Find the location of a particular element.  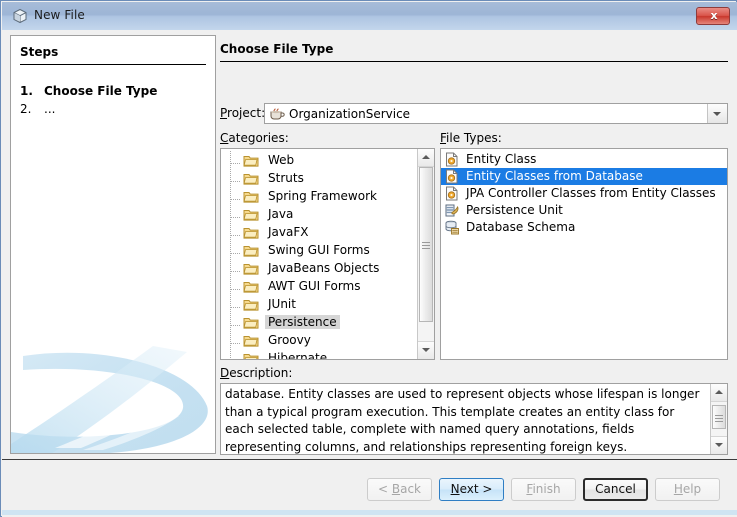

category-label: JavaBeans Objects is located at coordinates (324, 268).